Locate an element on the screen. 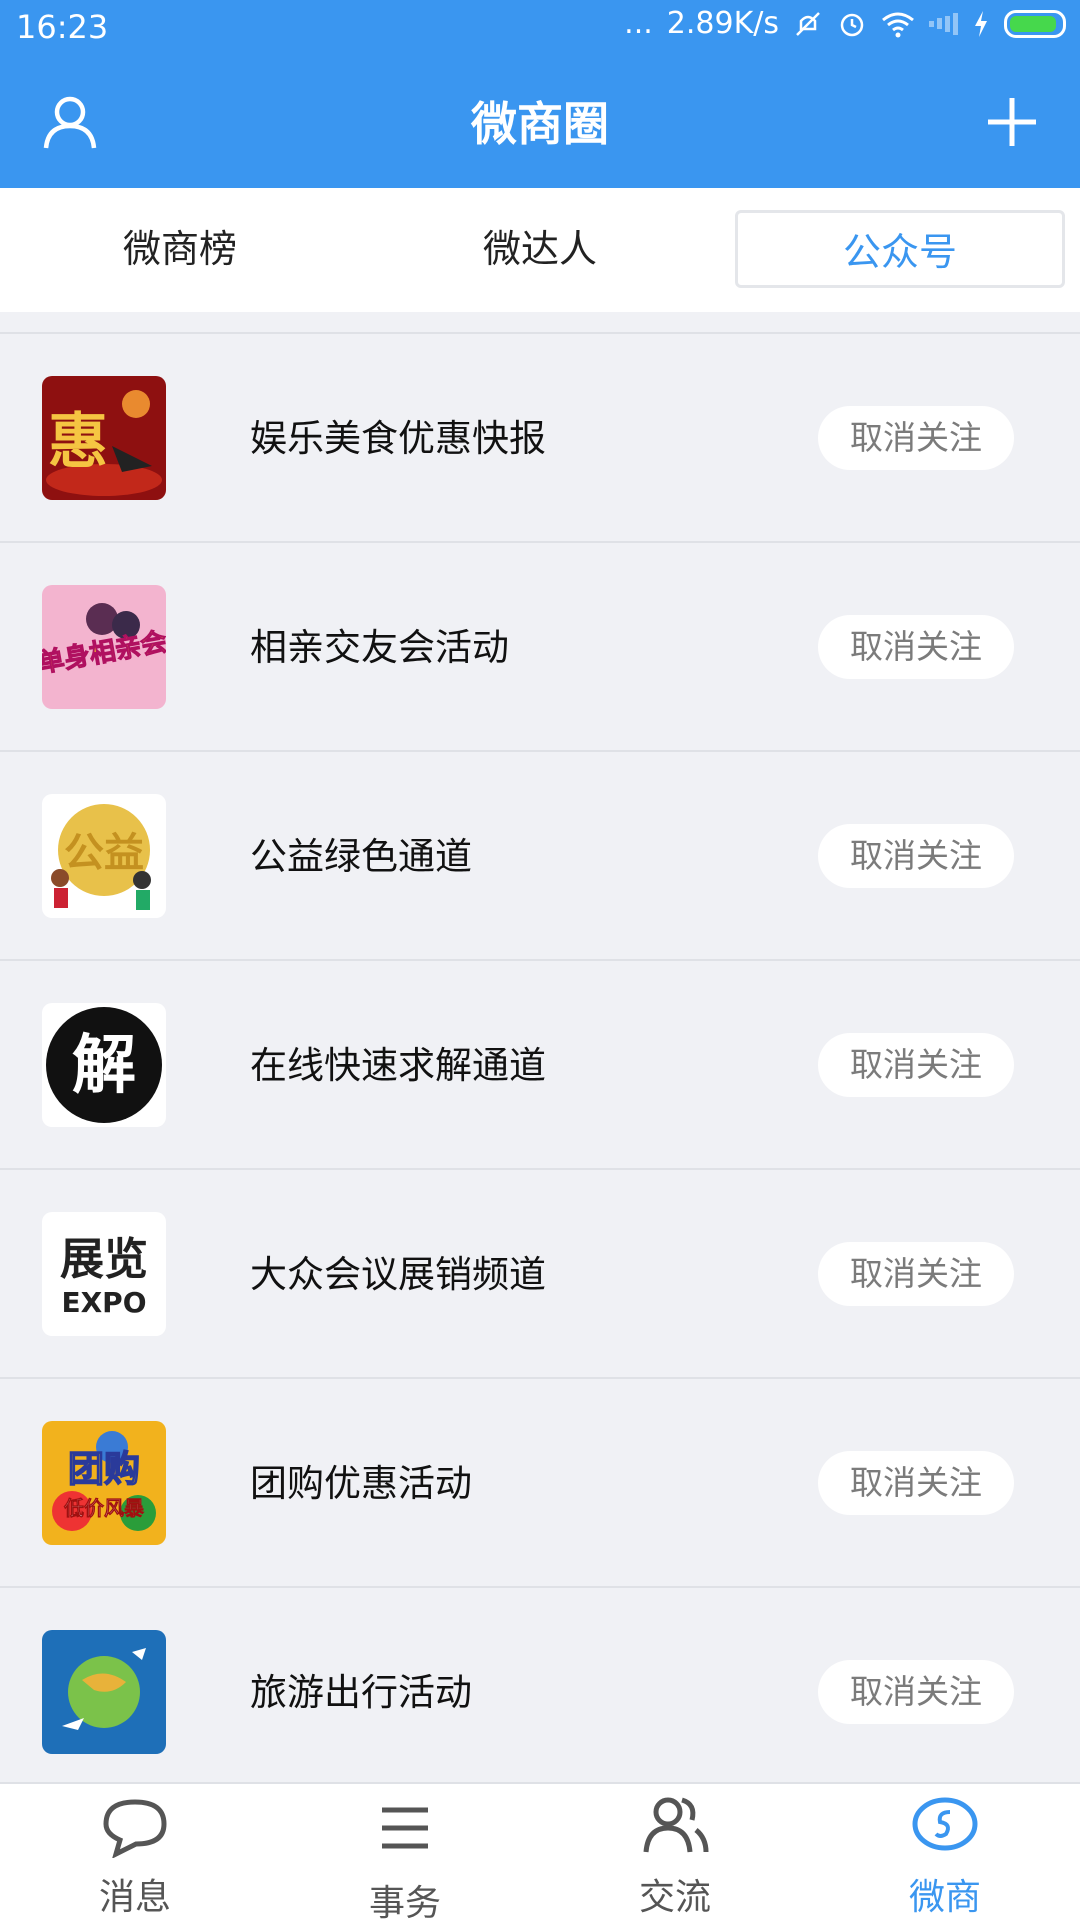 The width and height of the screenshot is (1080, 1920). alarm-icon is located at coordinates (852, 24).